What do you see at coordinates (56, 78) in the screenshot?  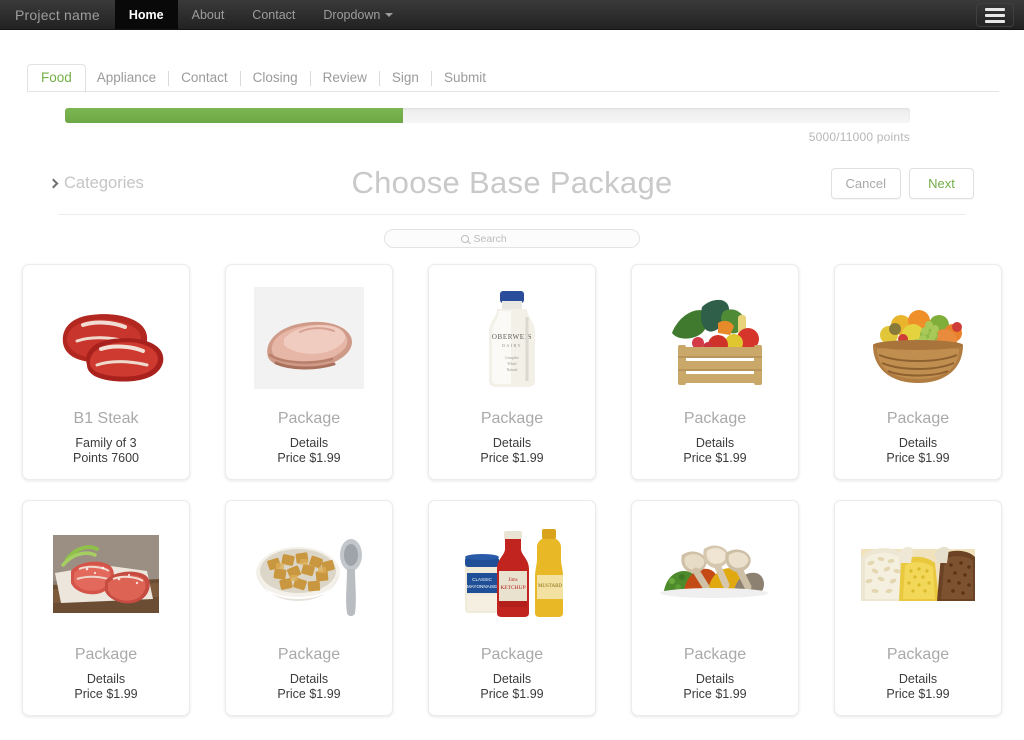 I see `tab-food: Food` at bounding box center [56, 78].